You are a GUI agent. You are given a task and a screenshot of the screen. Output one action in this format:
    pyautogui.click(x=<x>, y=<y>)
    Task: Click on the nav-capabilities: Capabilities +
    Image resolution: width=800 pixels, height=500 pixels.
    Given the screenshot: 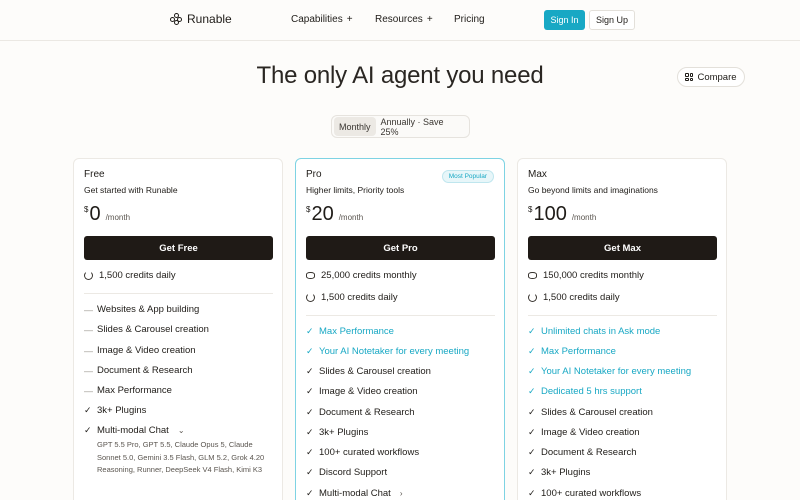 What is the action you would take?
    pyautogui.click(x=322, y=19)
    